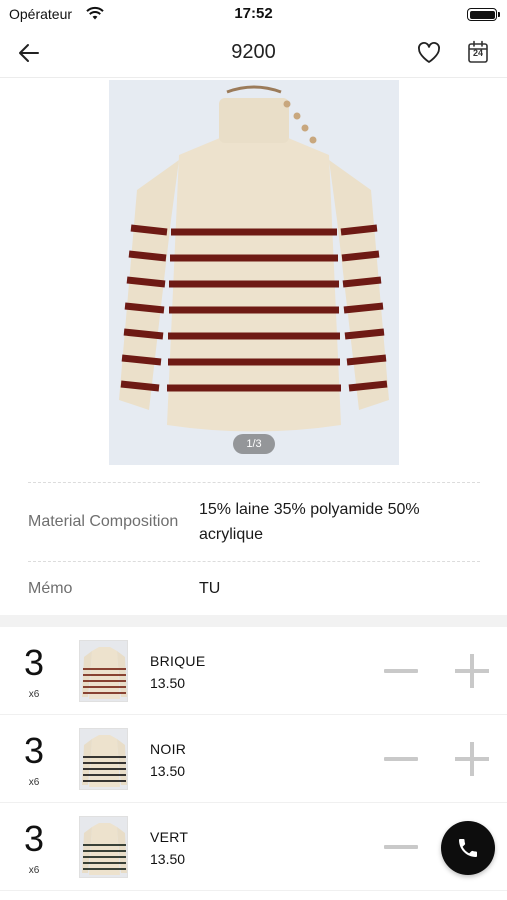 The width and height of the screenshot is (507, 900). What do you see at coordinates (254, 444) in the screenshot?
I see `image-counter: 1/3` at bounding box center [254, 444].